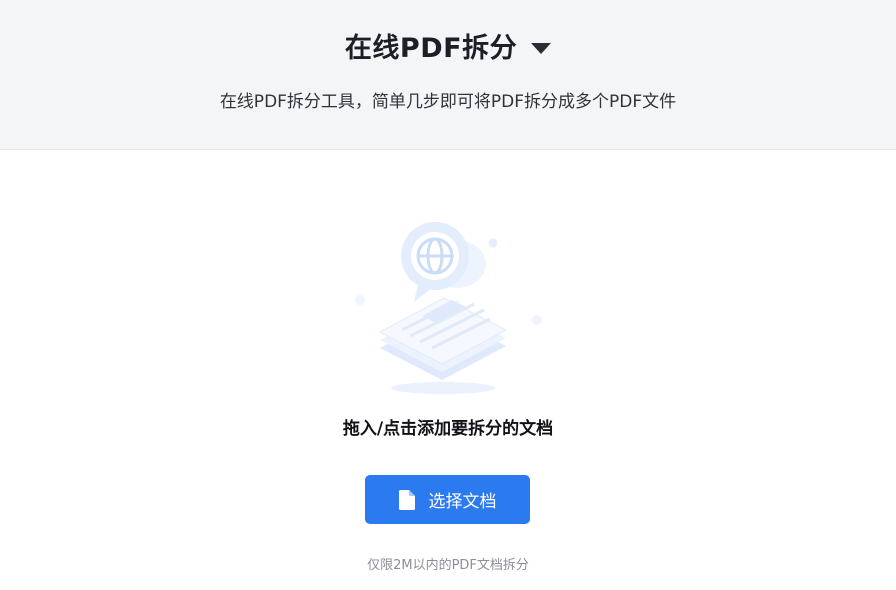 This screenshot has width=896, height=590. I want to click on page-title: 在线PDF拆分, so click(431, 48).